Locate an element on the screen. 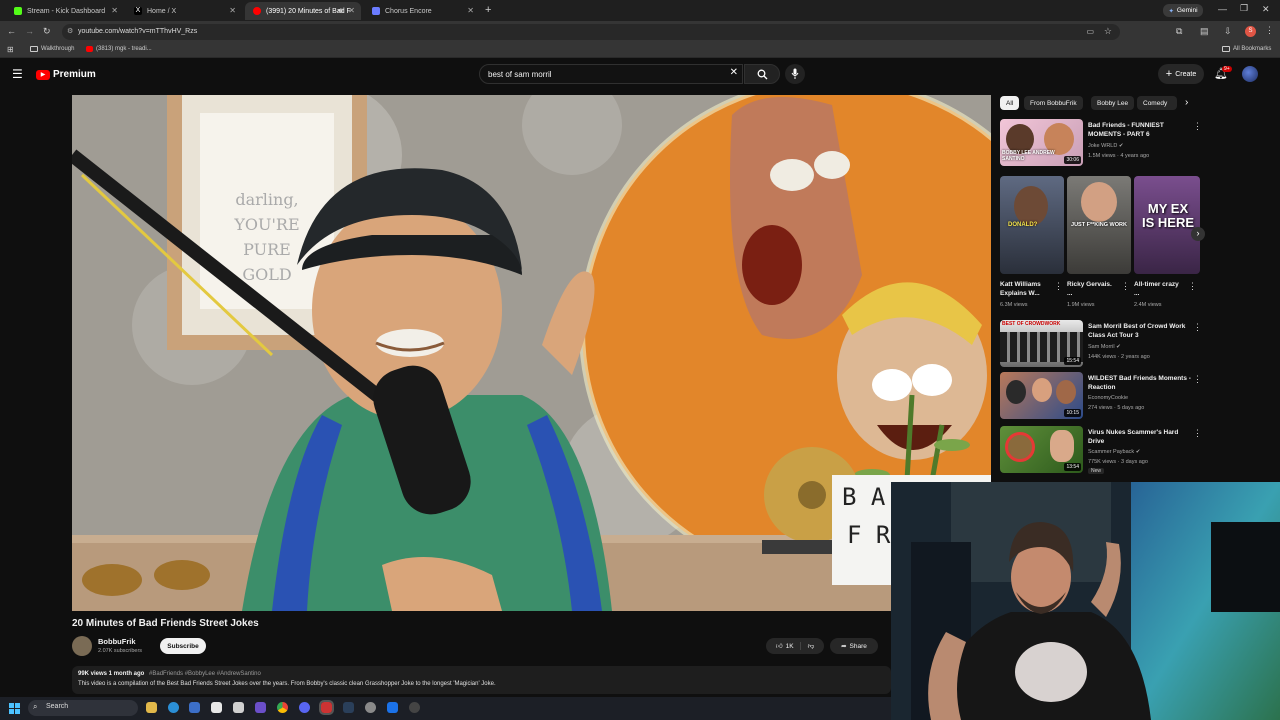  download-icon: ⇩ is located at coordinates (1228, 31).